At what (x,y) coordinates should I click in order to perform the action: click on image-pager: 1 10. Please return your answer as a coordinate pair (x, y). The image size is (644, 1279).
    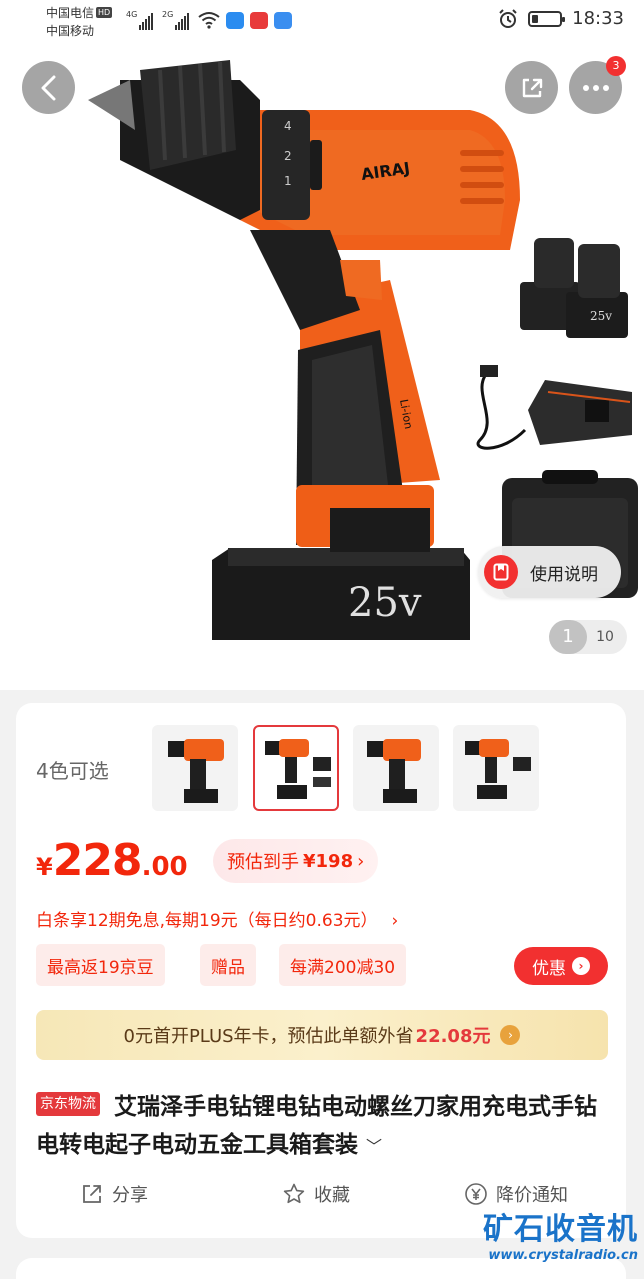
    Looking at the image, I should click on (588, 637).